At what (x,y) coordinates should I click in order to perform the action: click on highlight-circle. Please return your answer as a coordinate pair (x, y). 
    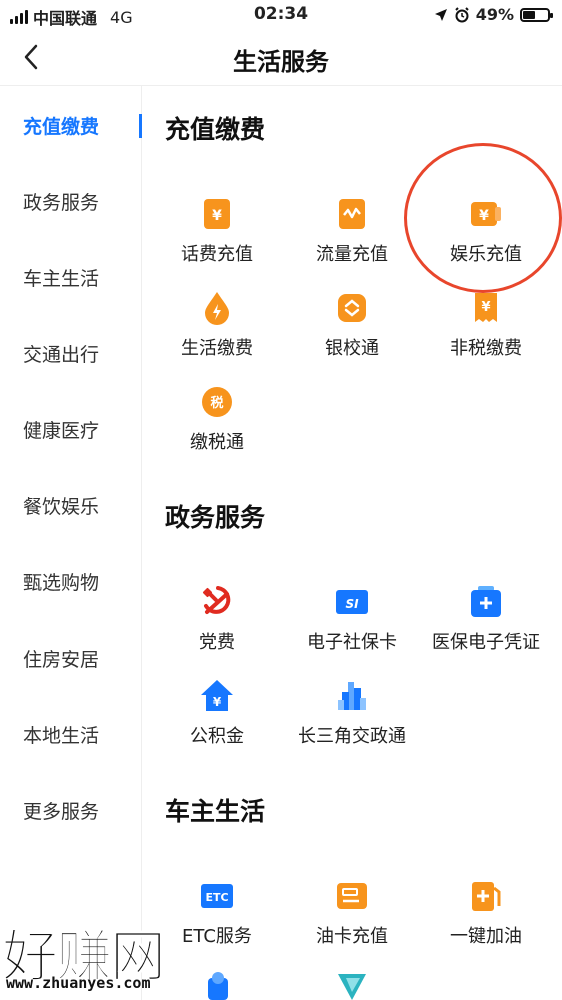
    Looking at the image, I should click on (483, 218).